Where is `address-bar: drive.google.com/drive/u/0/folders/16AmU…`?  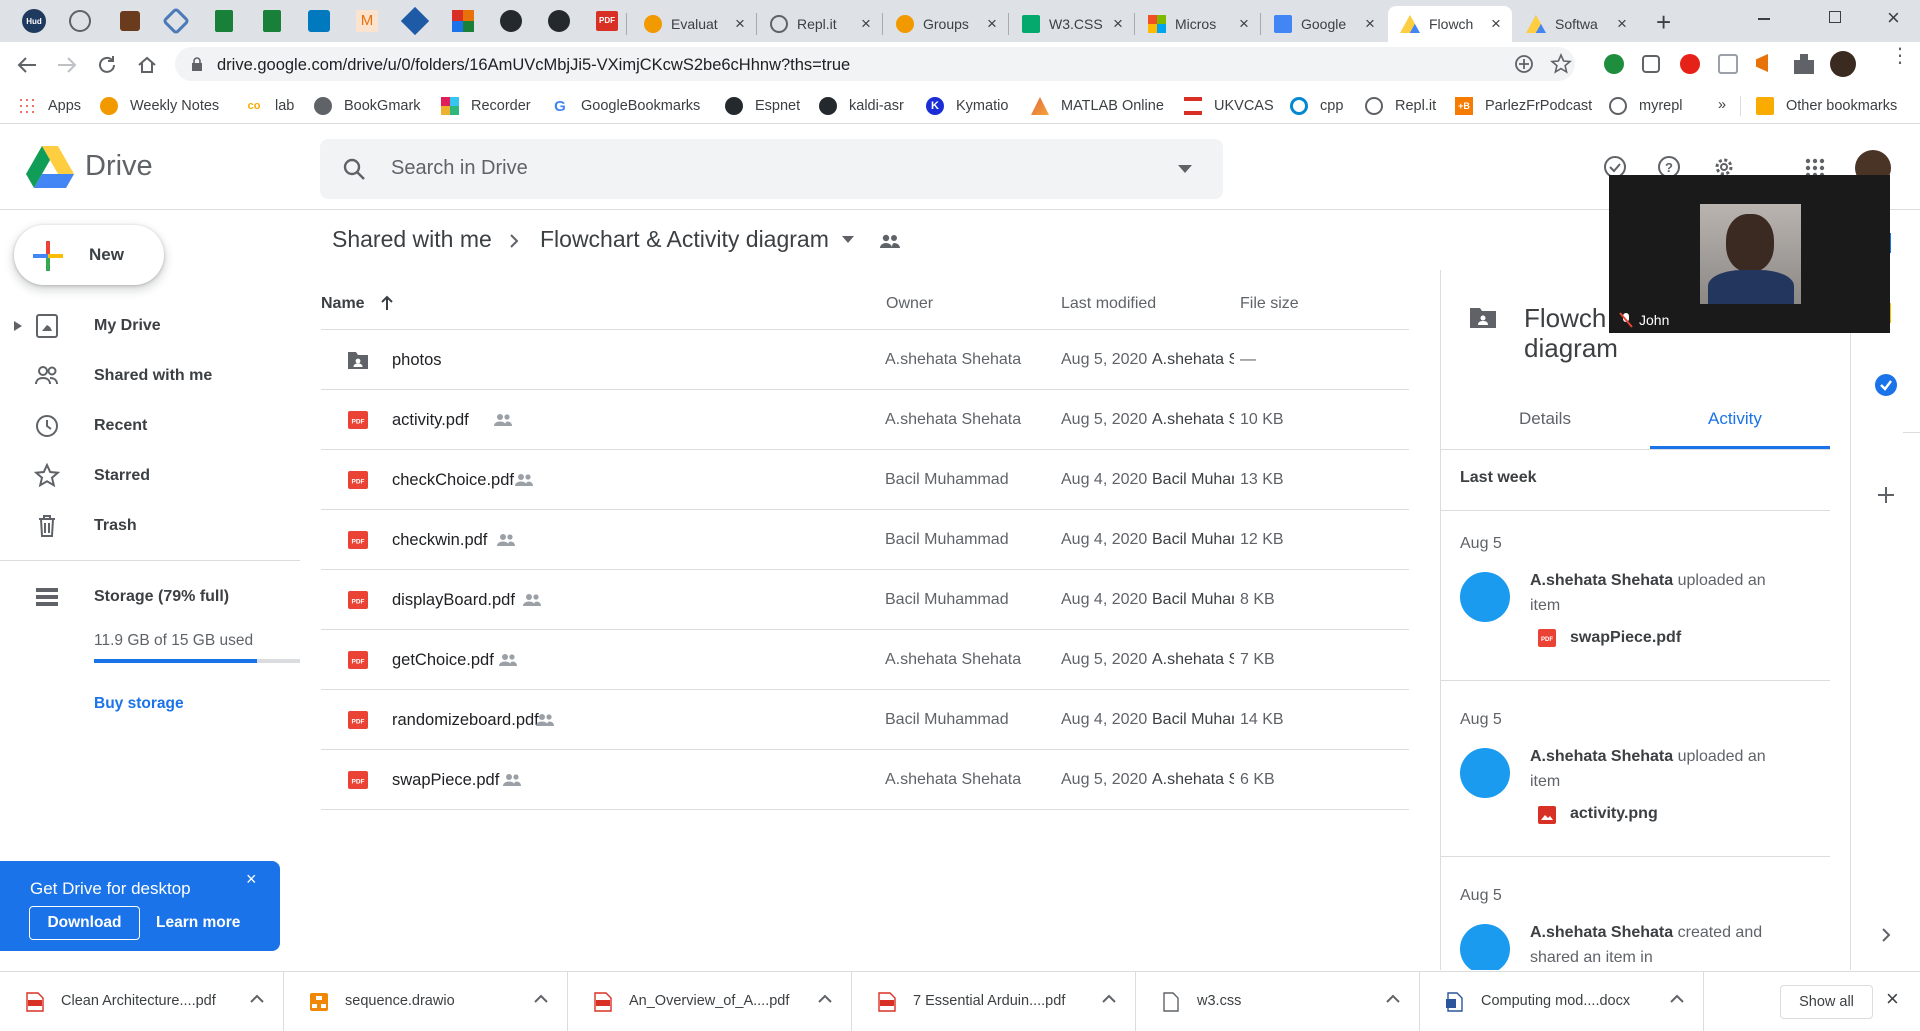
address-bar: drive.google.com/drive/u/0/folders/16AmU… is located at coordinates (875, 64).